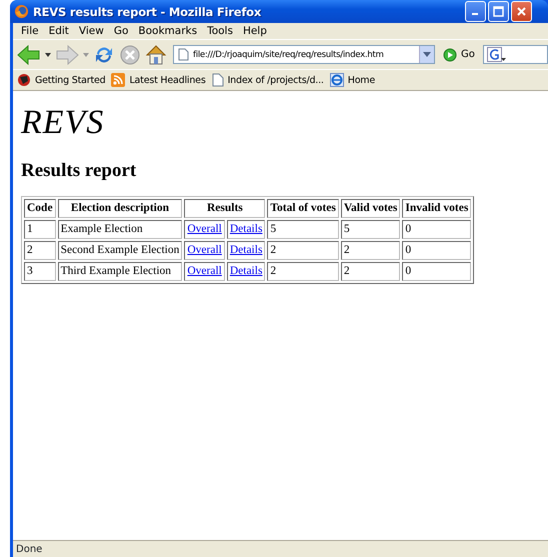 The image size is (548, 557). I want to click on menu-item: Bookmarks, so click(167, 31).